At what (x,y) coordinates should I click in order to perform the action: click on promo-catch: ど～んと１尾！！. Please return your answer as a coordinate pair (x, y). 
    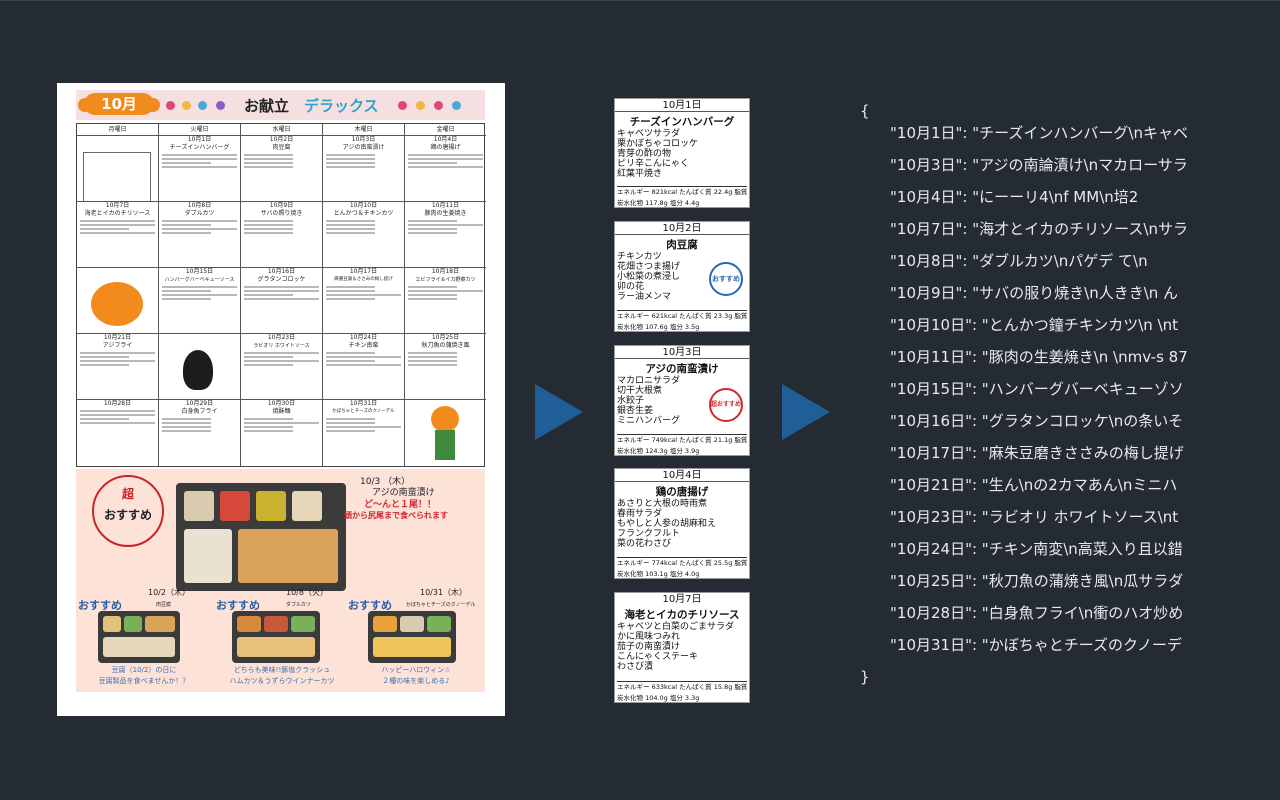
    Looking at the image, I should click on (400, 505).